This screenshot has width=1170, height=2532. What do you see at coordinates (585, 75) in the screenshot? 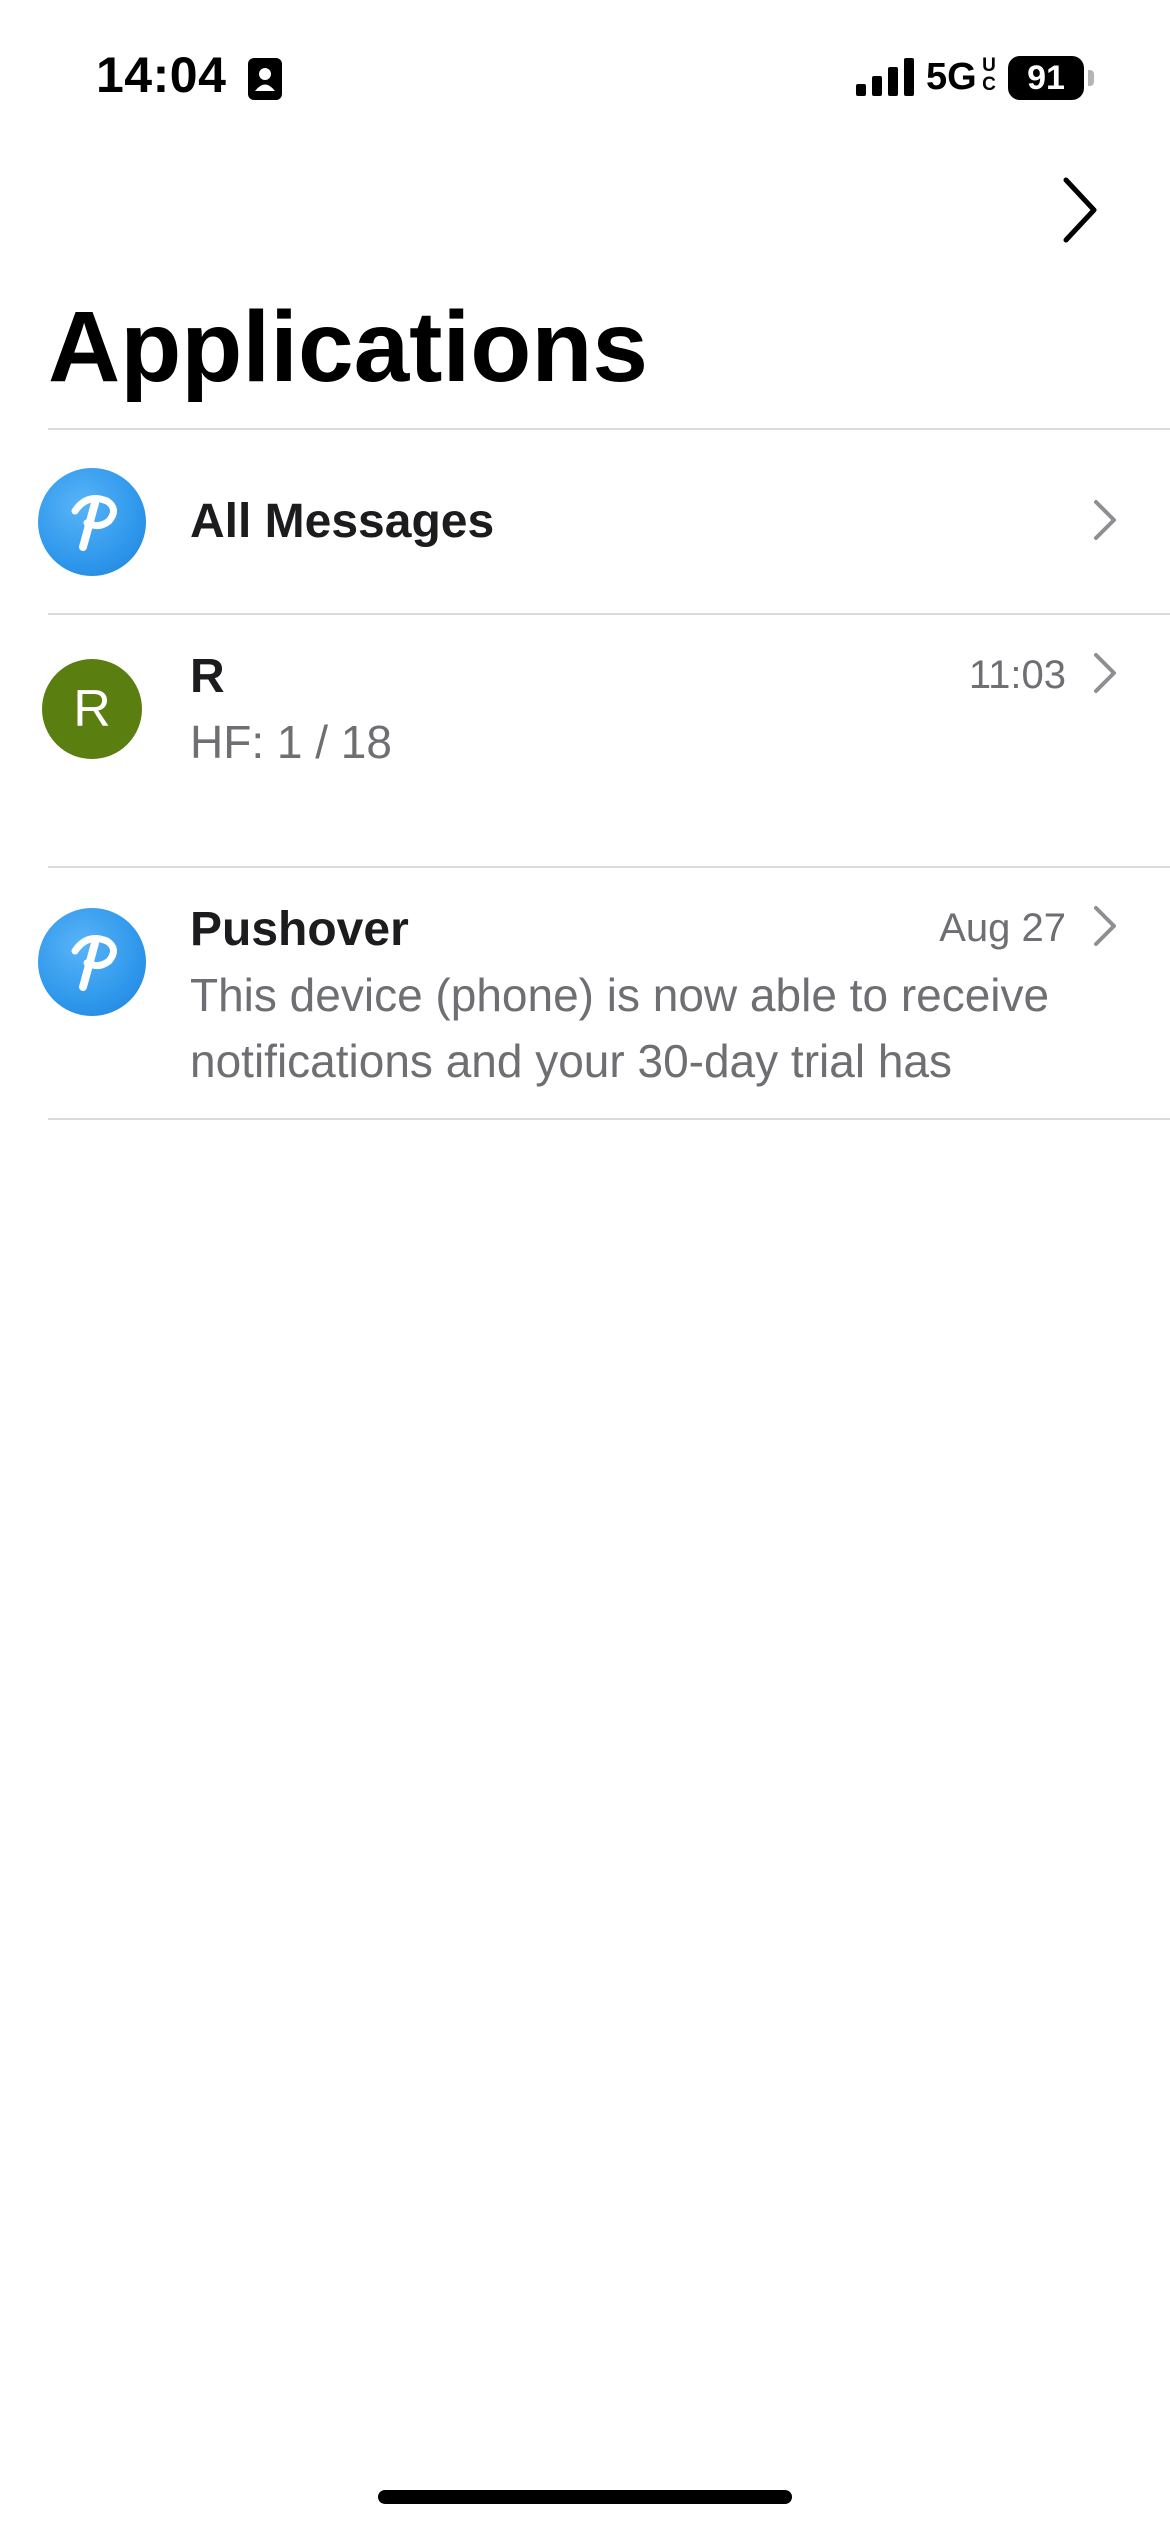
I see `status-bar: 14:04 5G U C 91` at bounding box center [585, 75].